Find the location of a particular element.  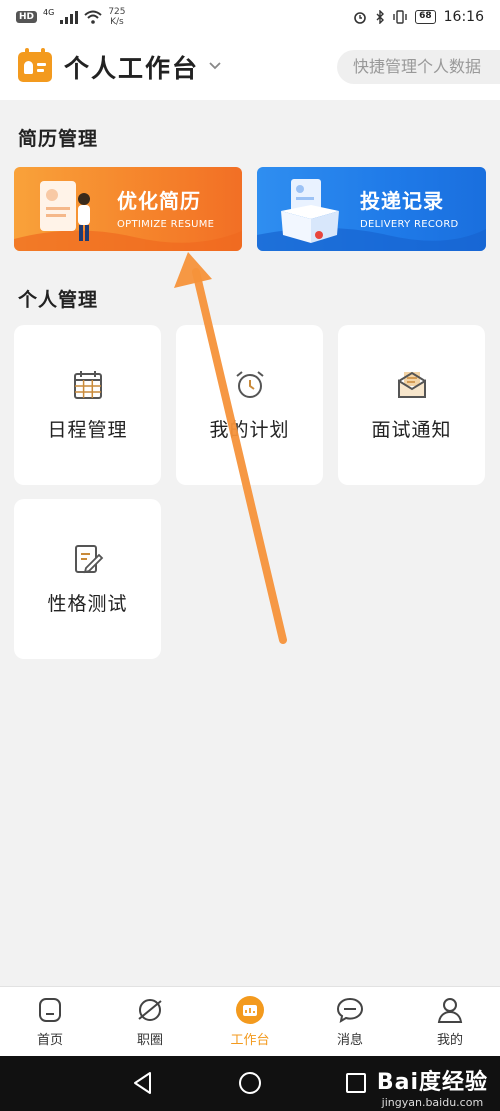

bluetooth-icon is located at coordinates (380, 17).